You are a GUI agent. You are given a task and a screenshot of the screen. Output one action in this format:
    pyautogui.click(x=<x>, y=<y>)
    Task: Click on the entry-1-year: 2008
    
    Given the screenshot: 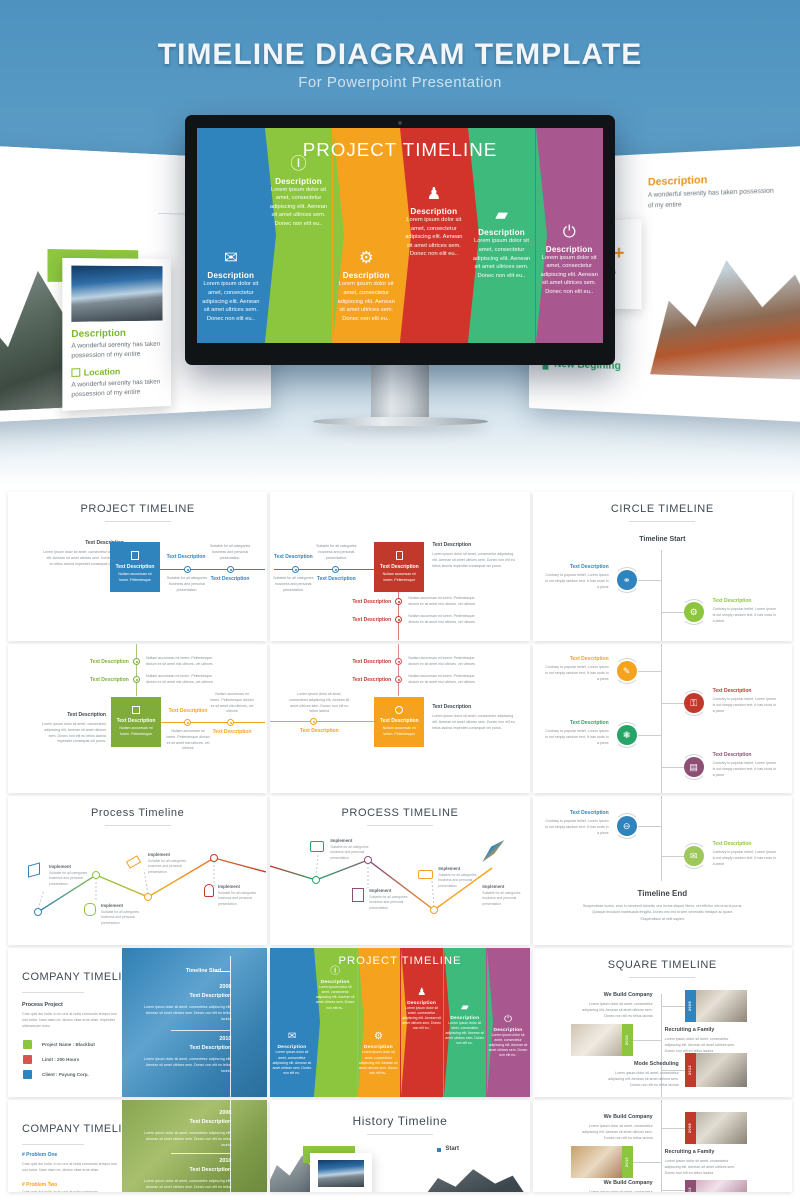 What is the action you would take?
    pyautogui.click(x=690, y=1128)
    